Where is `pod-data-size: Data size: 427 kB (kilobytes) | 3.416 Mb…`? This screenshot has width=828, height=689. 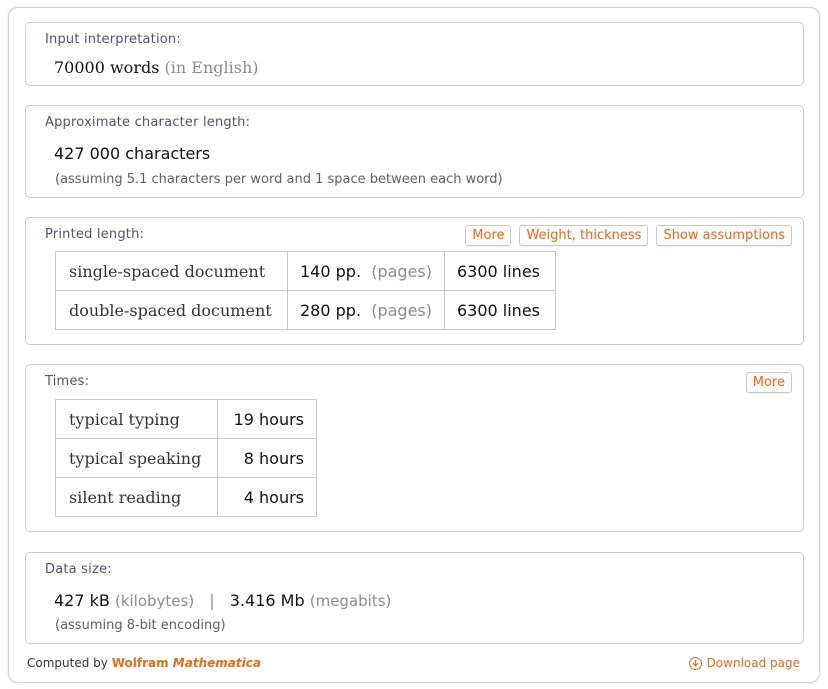
pod-data-size: Data size: 427 kB (kilobytes) | 3.416 Mb… is located at coordinates (414, 598).